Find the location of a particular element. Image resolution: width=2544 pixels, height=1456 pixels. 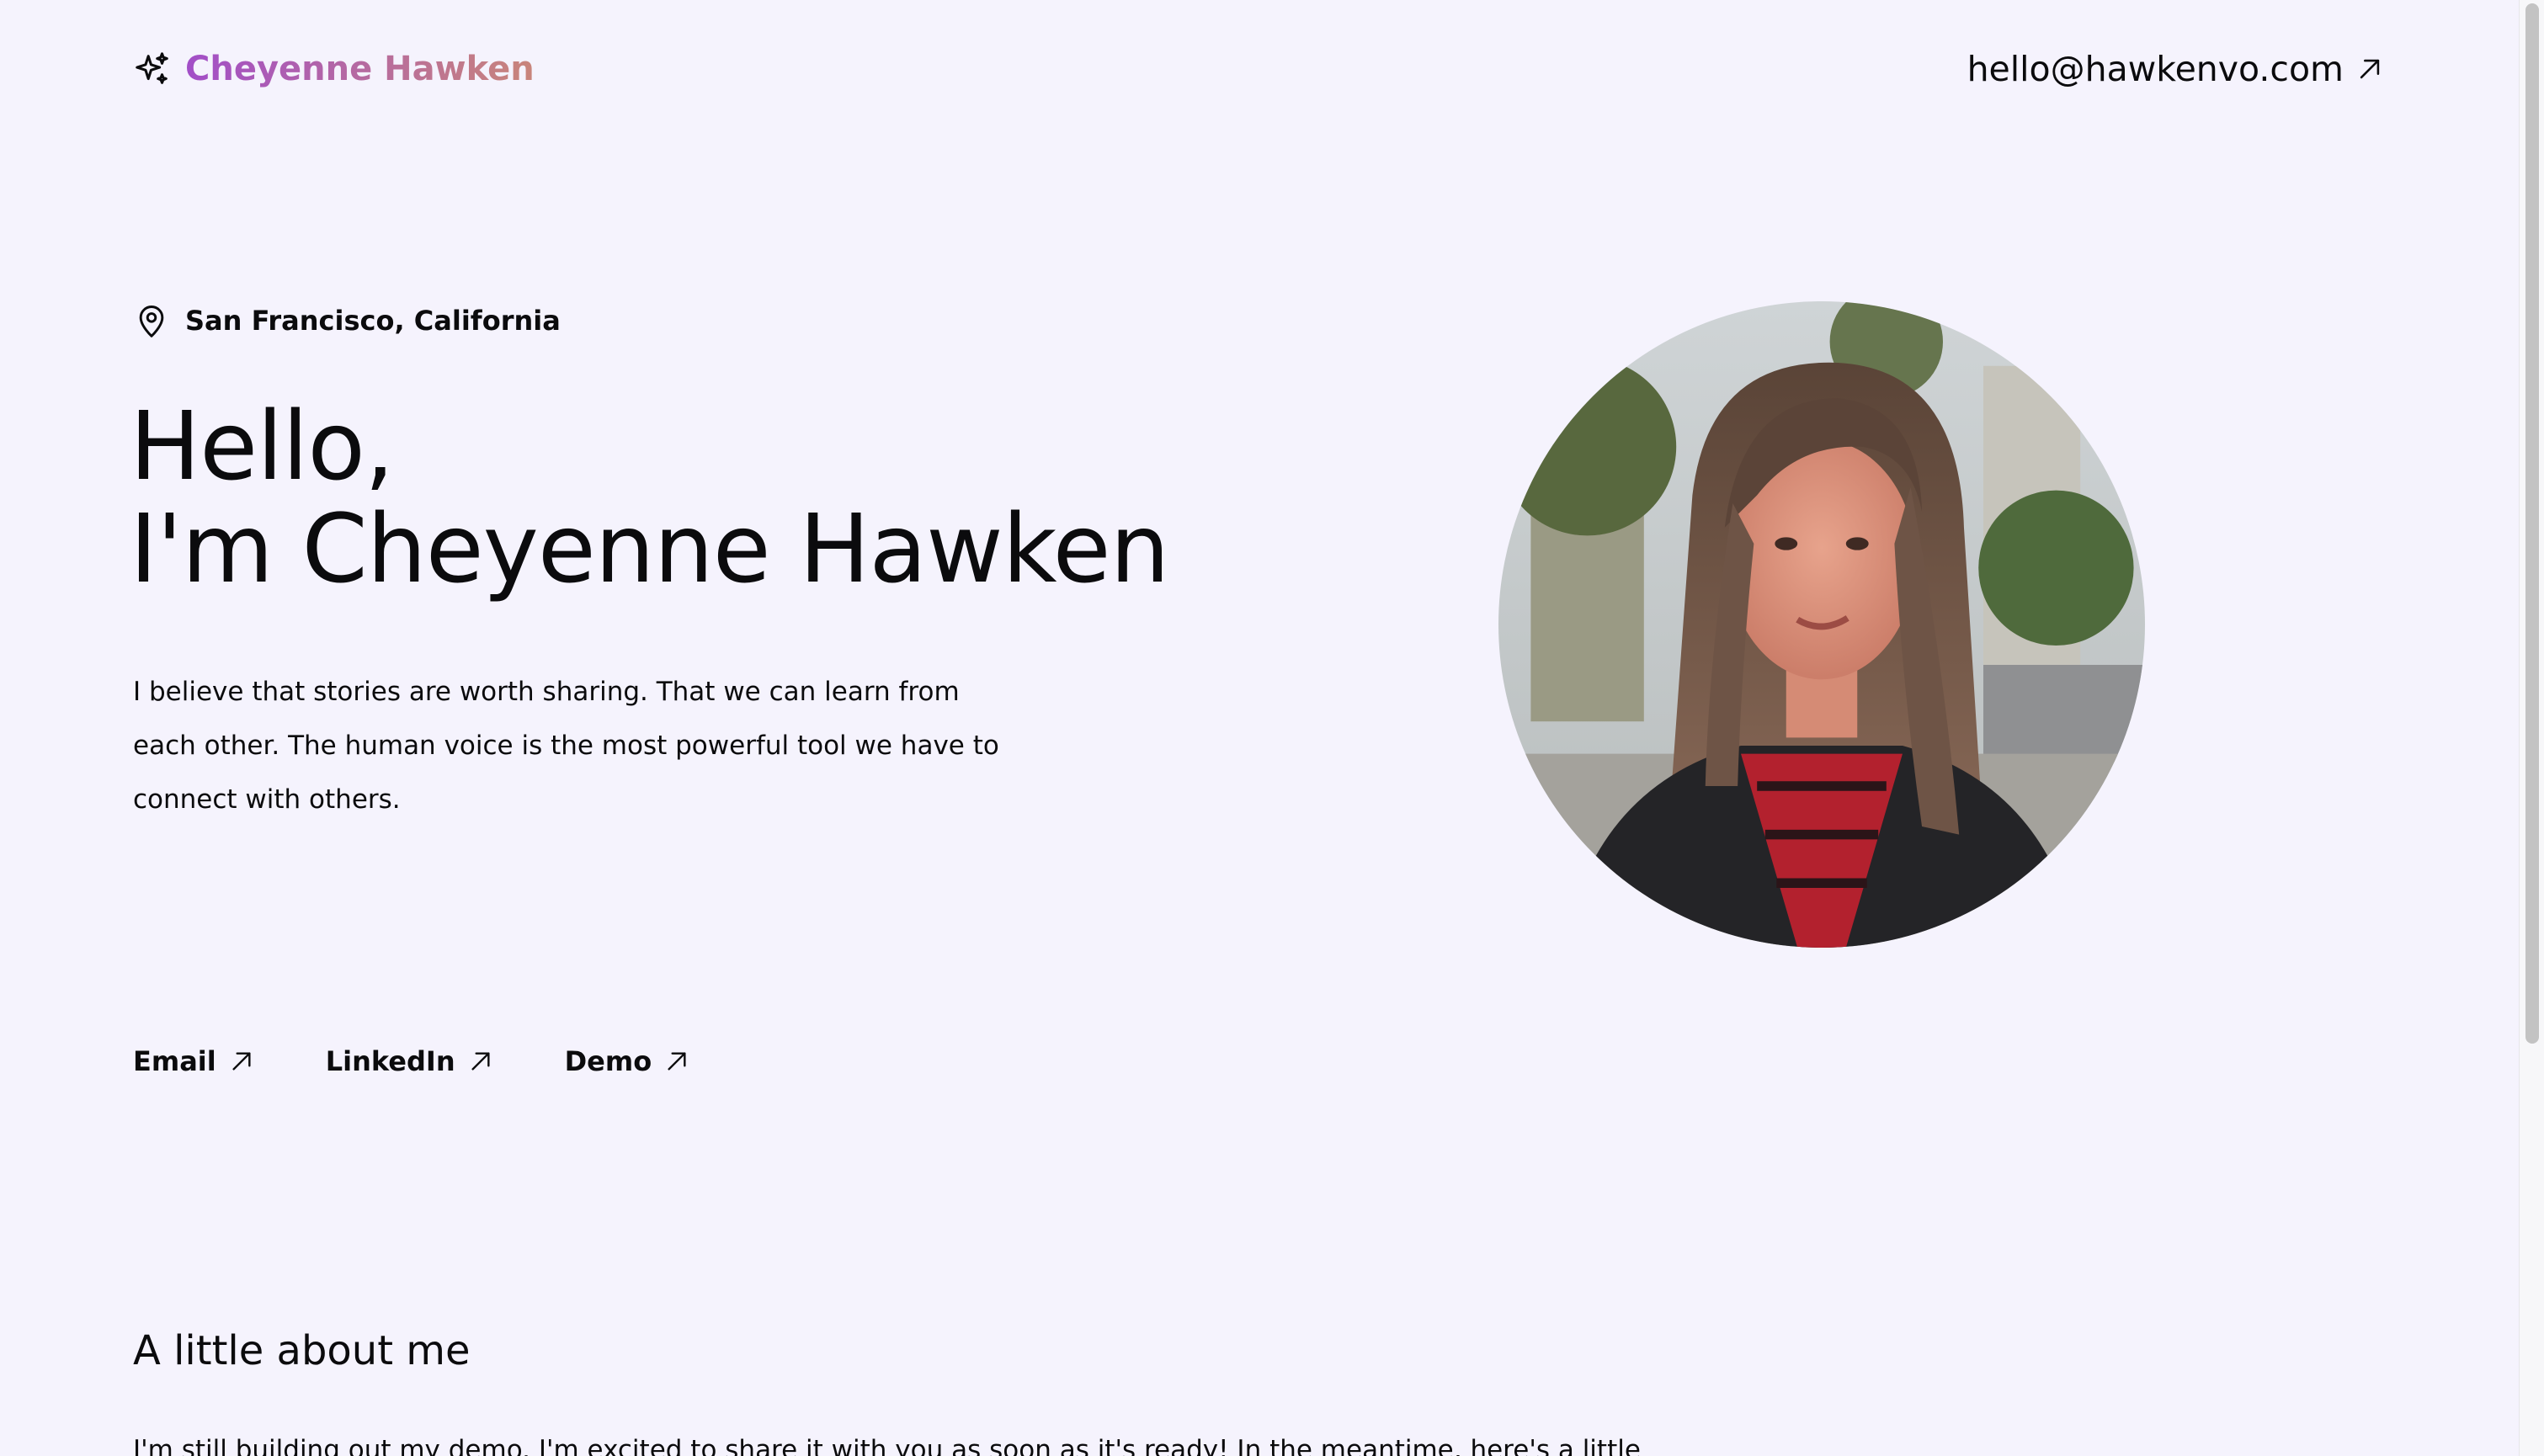

location-text: San Francisco, California is located at coordinates (373, 321).